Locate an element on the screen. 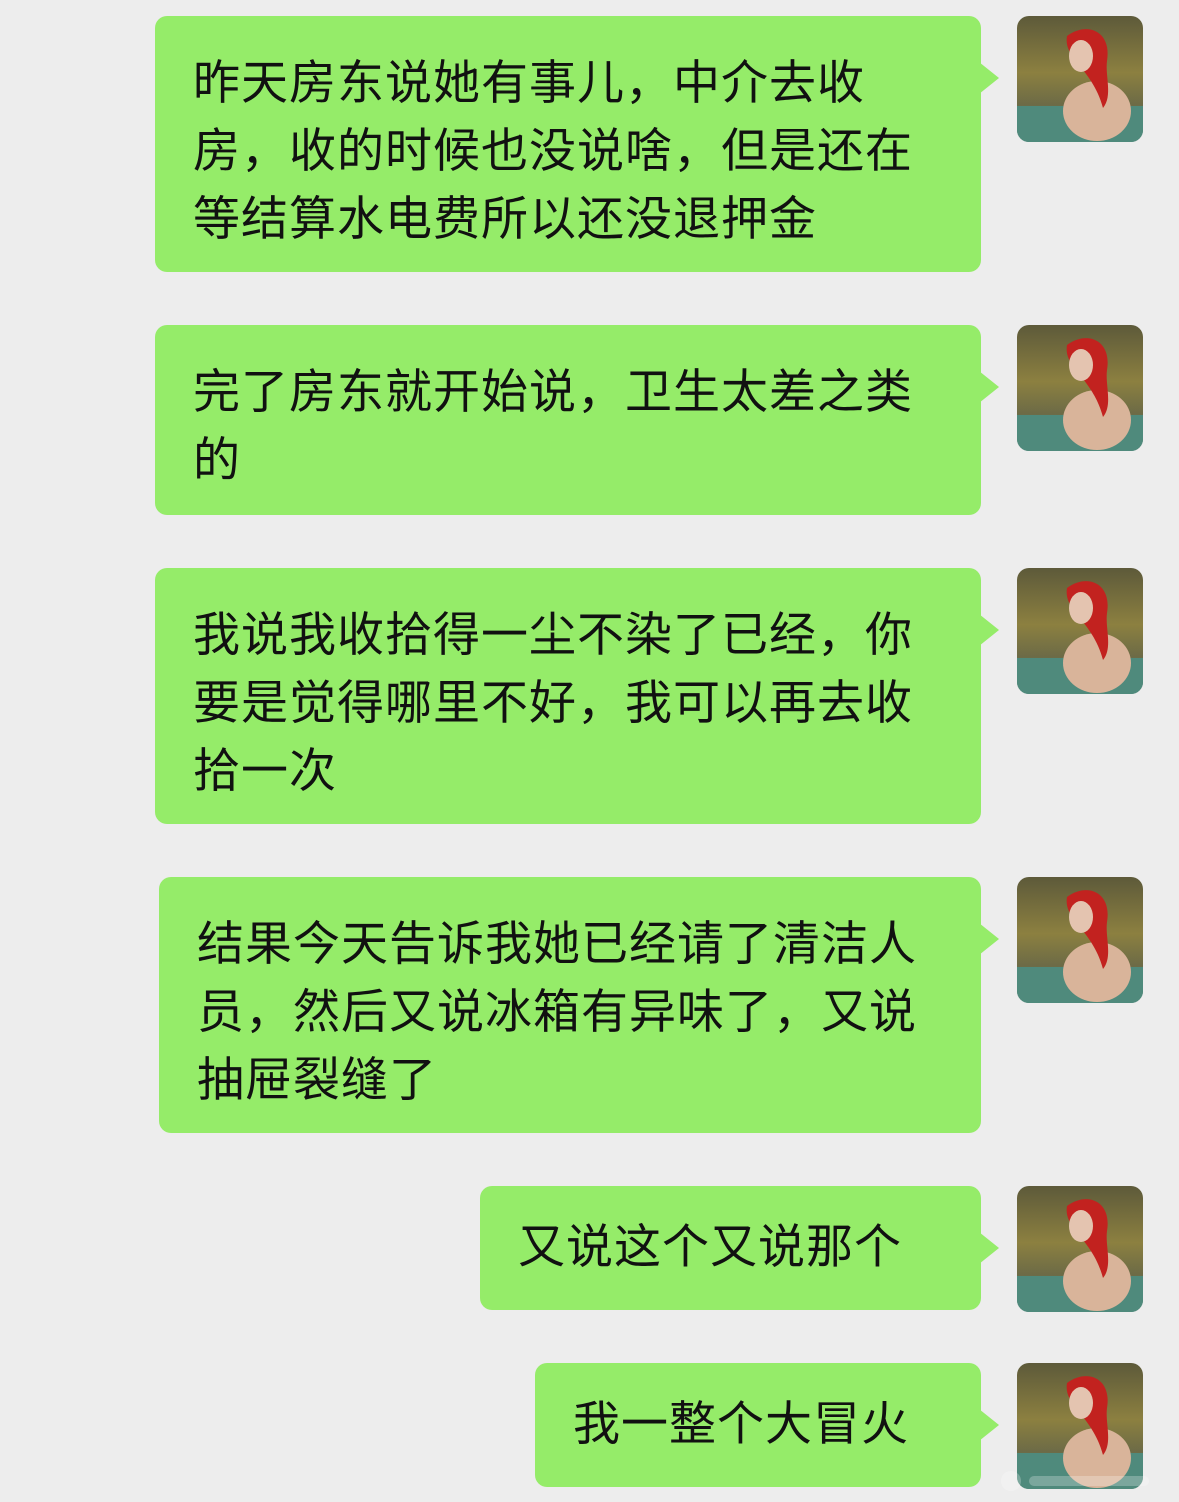 The width and height of the screenshot is (1179, 1502). message-text: 我说我收拾得一尘不染了已经，你要是觉得哪里不好，我可以再去收拾一次 is located at coordinates (553, 703).